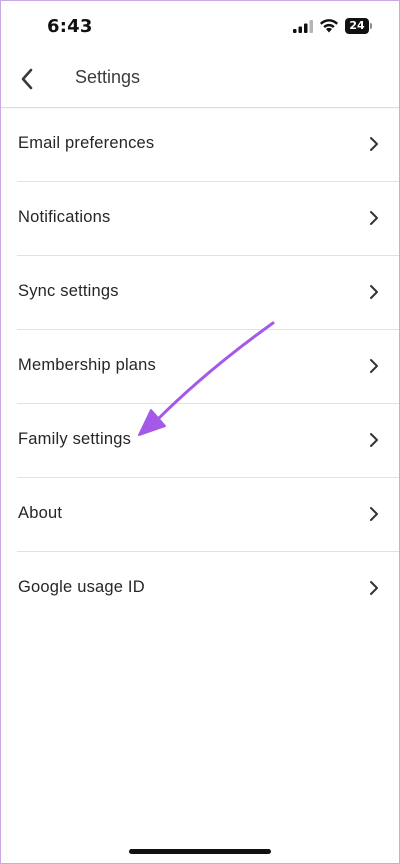  Describe the element at coordinates (208, 441) in the screenshot. I see `list-item-family-settings: Family settings` at that location.